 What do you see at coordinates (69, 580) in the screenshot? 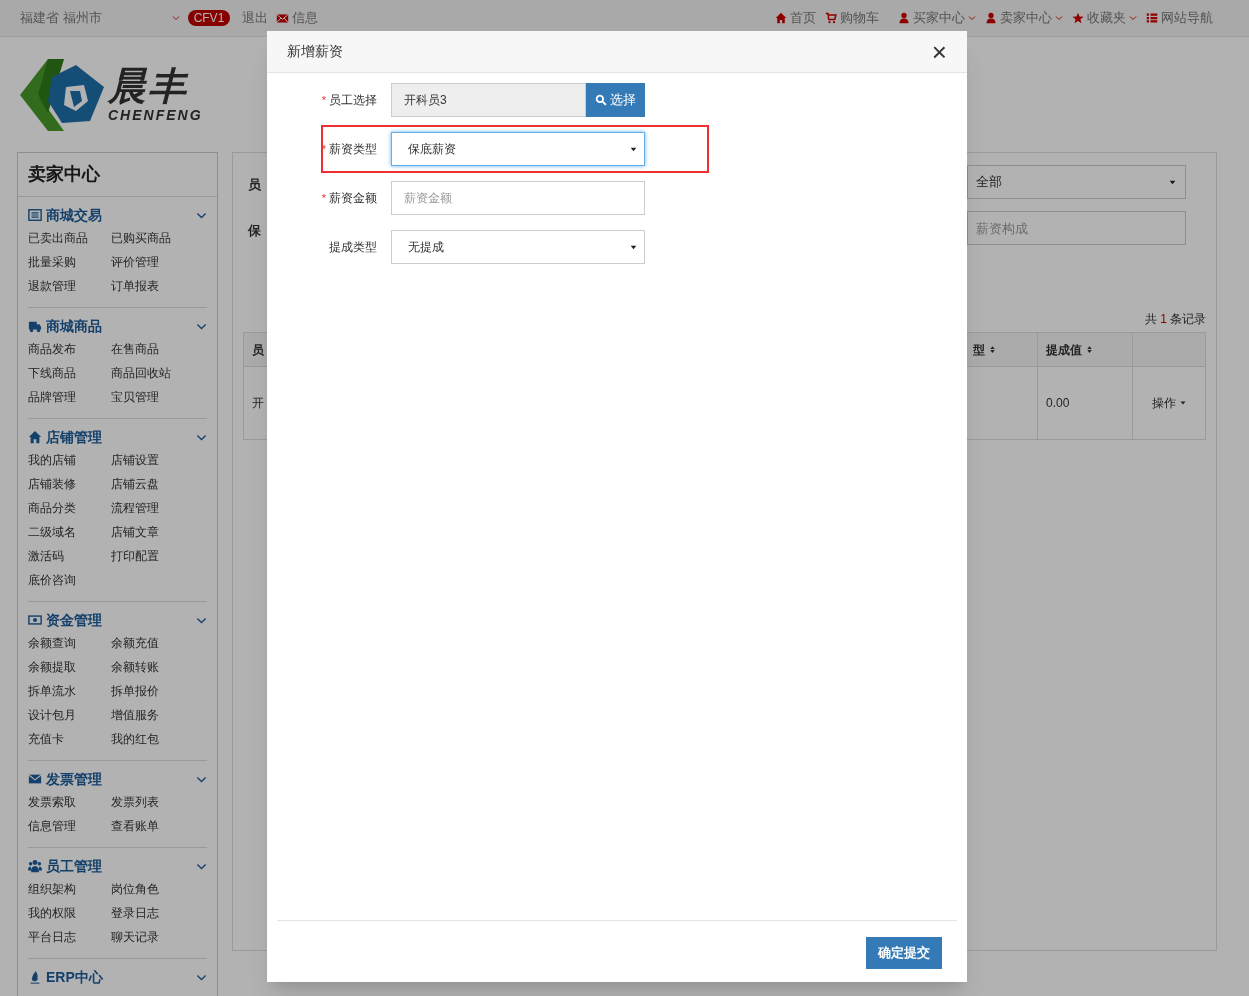
I see `sidebar-link: 底价咨询` at bounding box center [69, 580].